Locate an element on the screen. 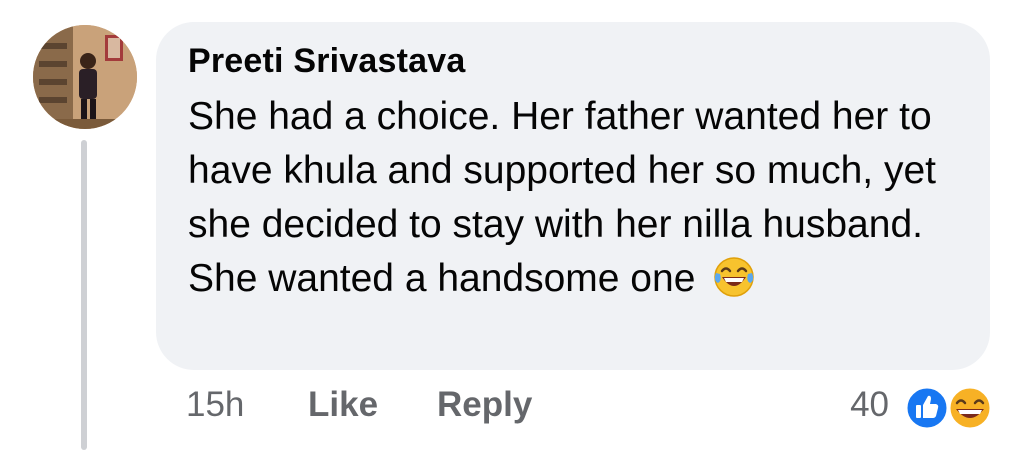 Image resolution: width=1024 pixels, height=450 pixels. comment-timestamp: 15h is located at coordinates (215, 405).